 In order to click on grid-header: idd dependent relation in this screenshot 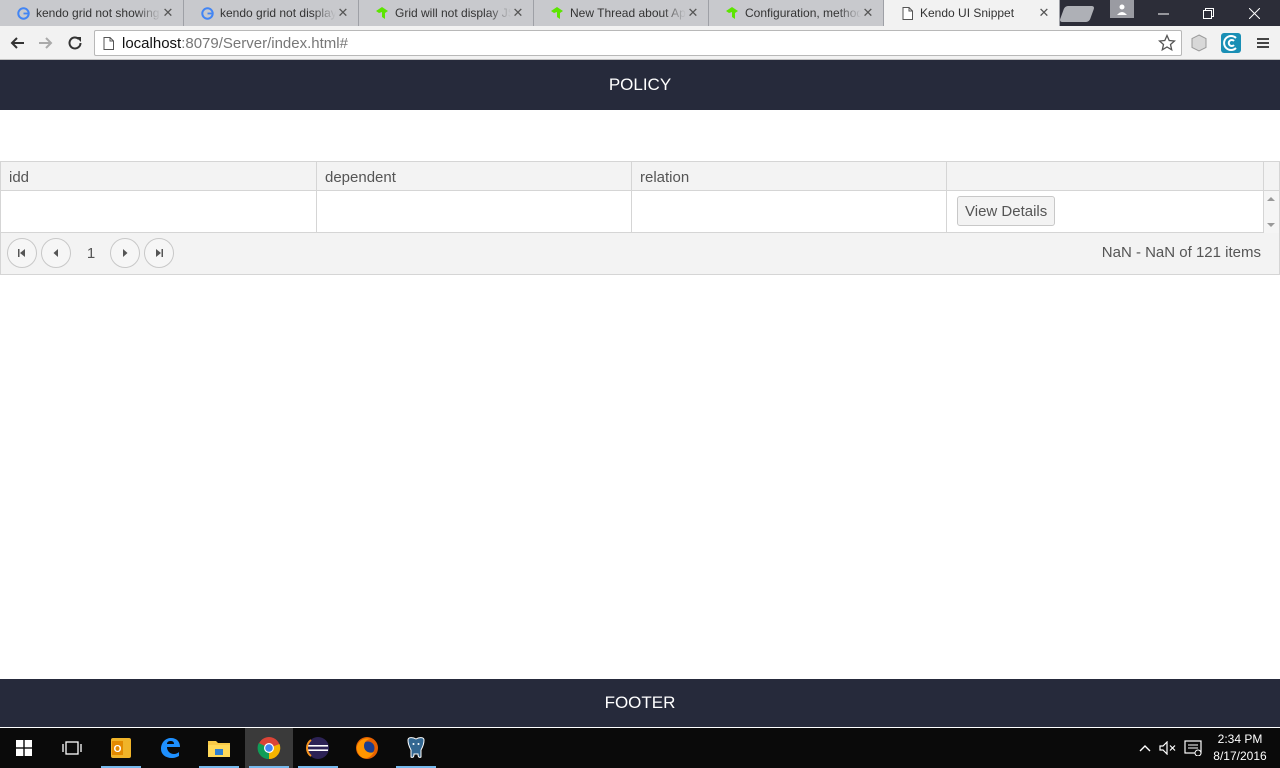, I will do `click(640, 176)`.